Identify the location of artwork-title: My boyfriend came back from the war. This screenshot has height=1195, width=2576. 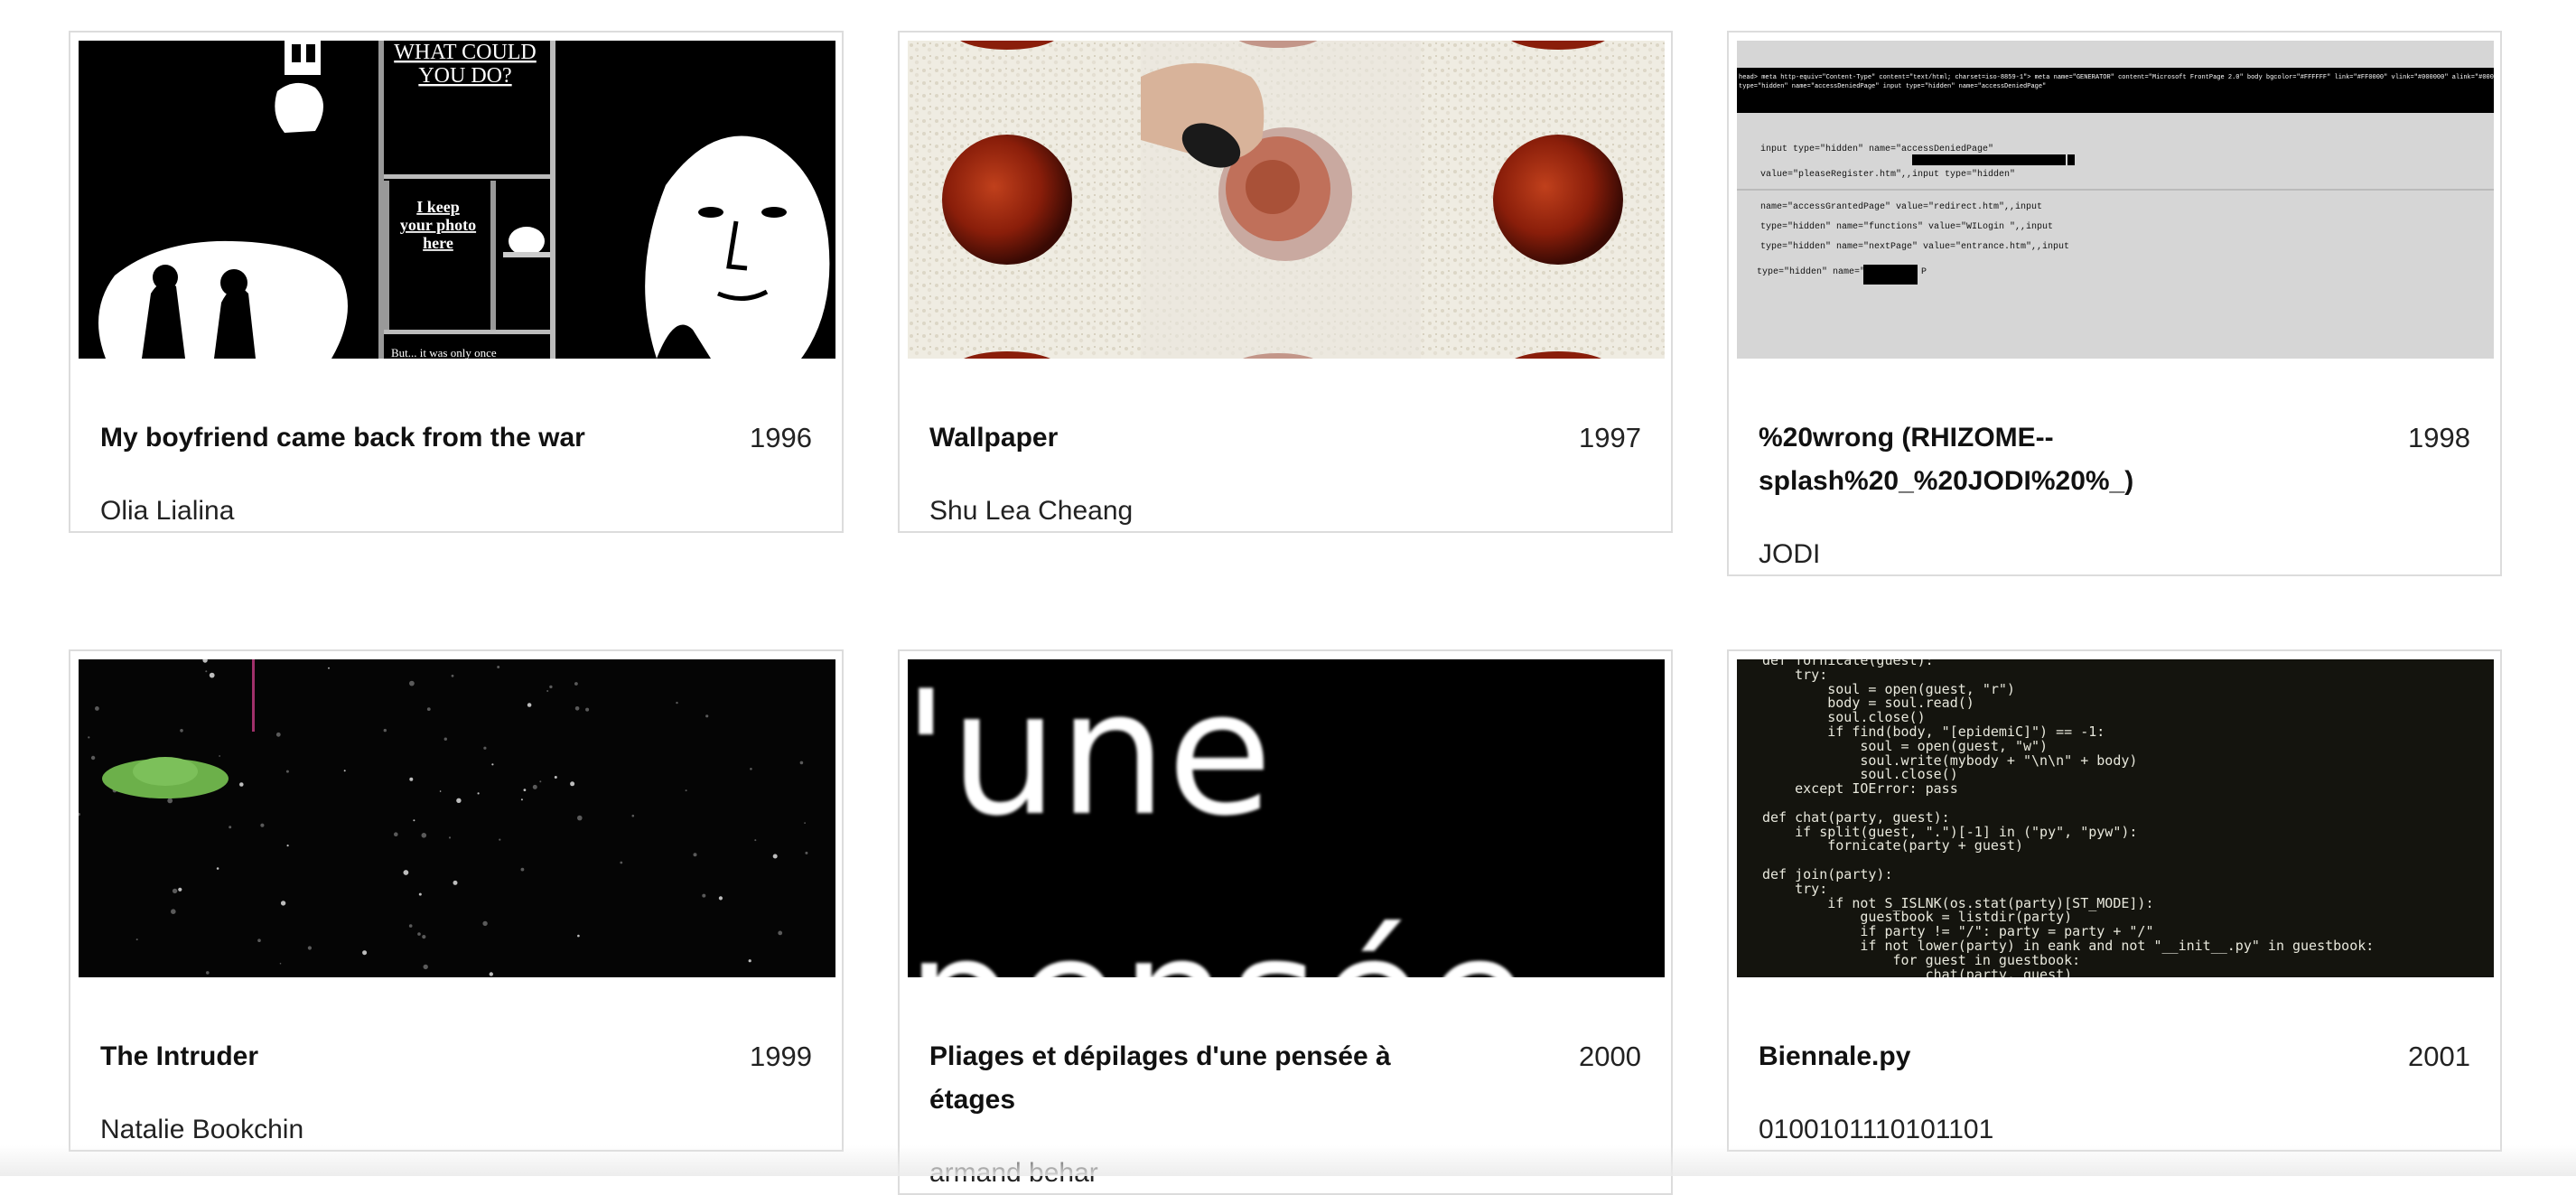
(380, 438).